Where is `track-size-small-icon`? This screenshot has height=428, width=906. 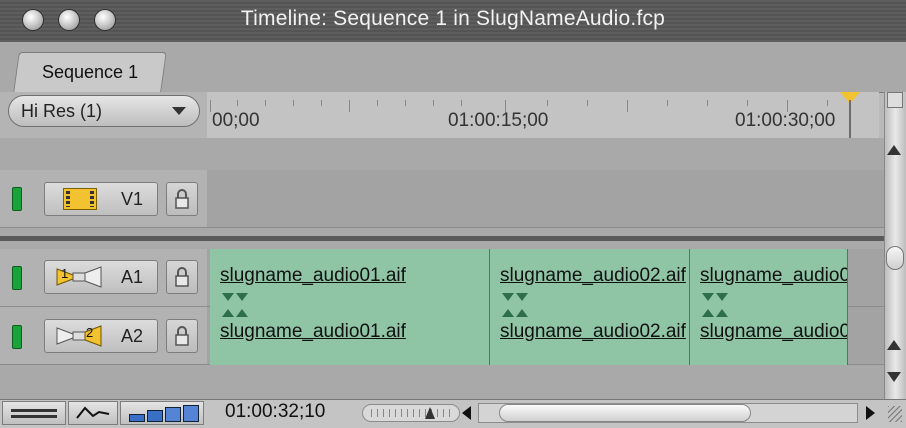
track-size-small-icon is located at coordinates (137, 418).